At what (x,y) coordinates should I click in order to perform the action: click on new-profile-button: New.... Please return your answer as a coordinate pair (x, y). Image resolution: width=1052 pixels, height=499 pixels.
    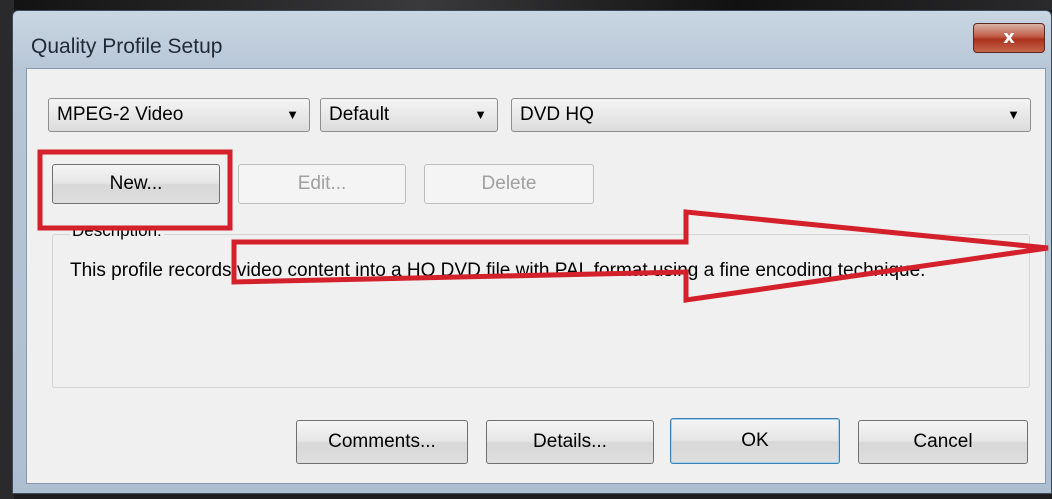
    Looking at the image, I should click on (136, 184).